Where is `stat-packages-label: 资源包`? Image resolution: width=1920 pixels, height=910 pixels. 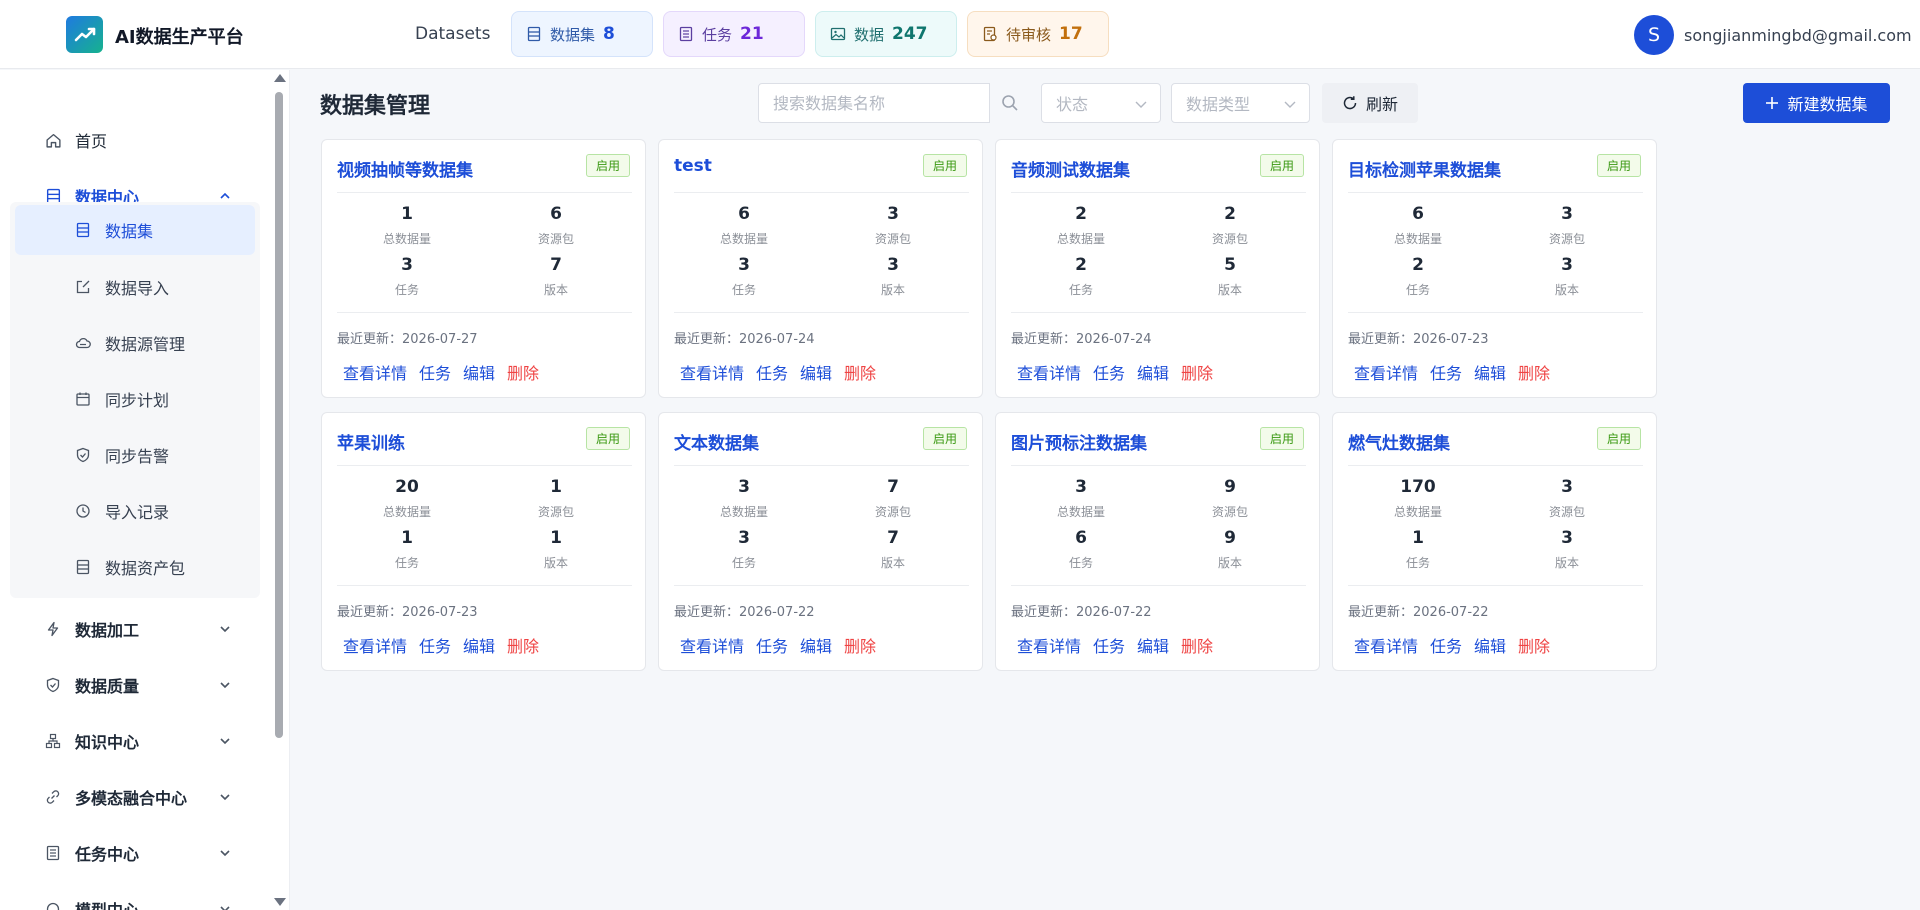 stat-packages-label: 资源包 is located at coordinates (892, 239).